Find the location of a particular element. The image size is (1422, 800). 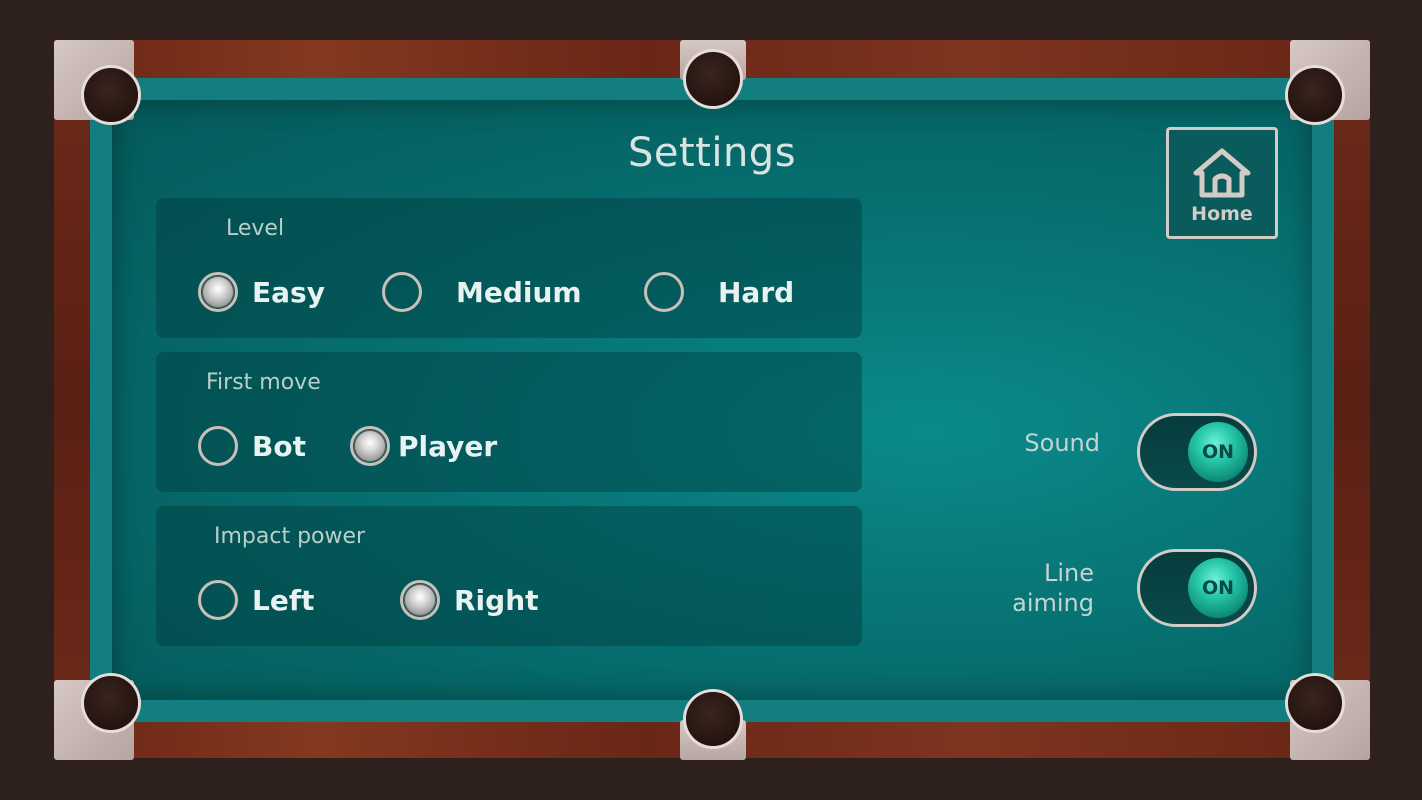

home-label: Home is located at coordinates (1222, 214).